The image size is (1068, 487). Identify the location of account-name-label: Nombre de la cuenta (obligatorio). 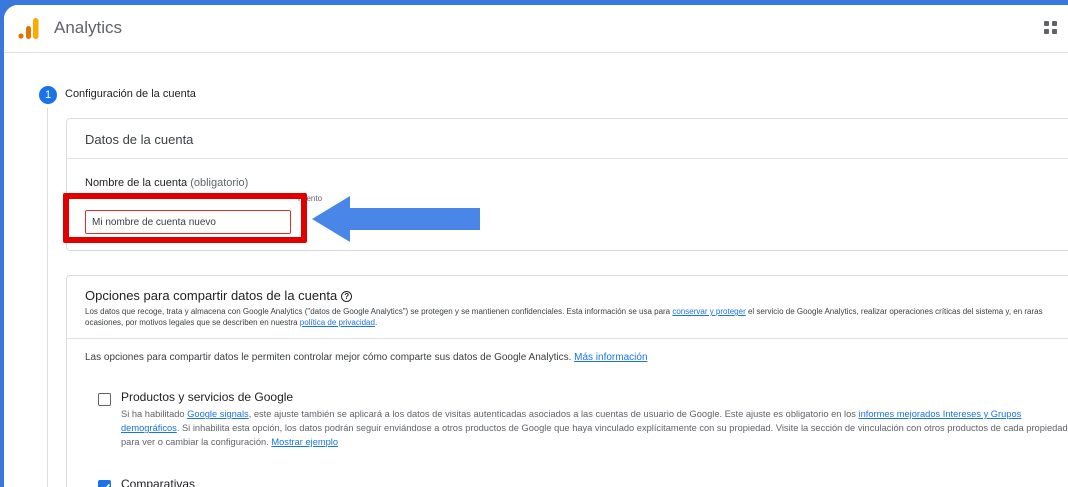
(166, 183).